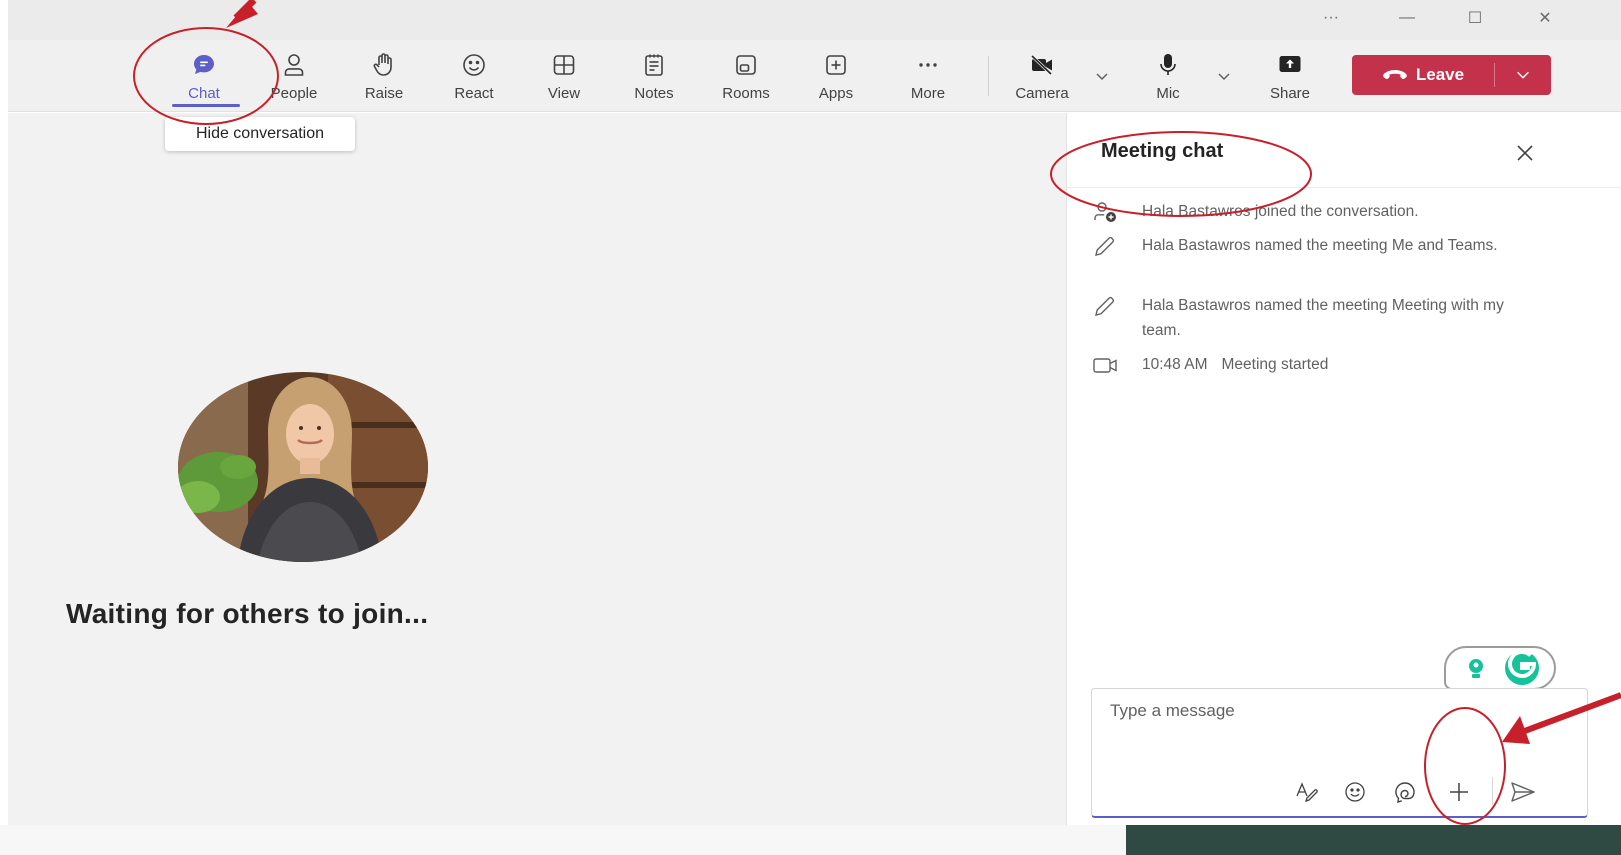  What do you see at coordinates (384, 93) in the screenshot?
I see `raise-label: Raise` at bounding box center [384, 93].